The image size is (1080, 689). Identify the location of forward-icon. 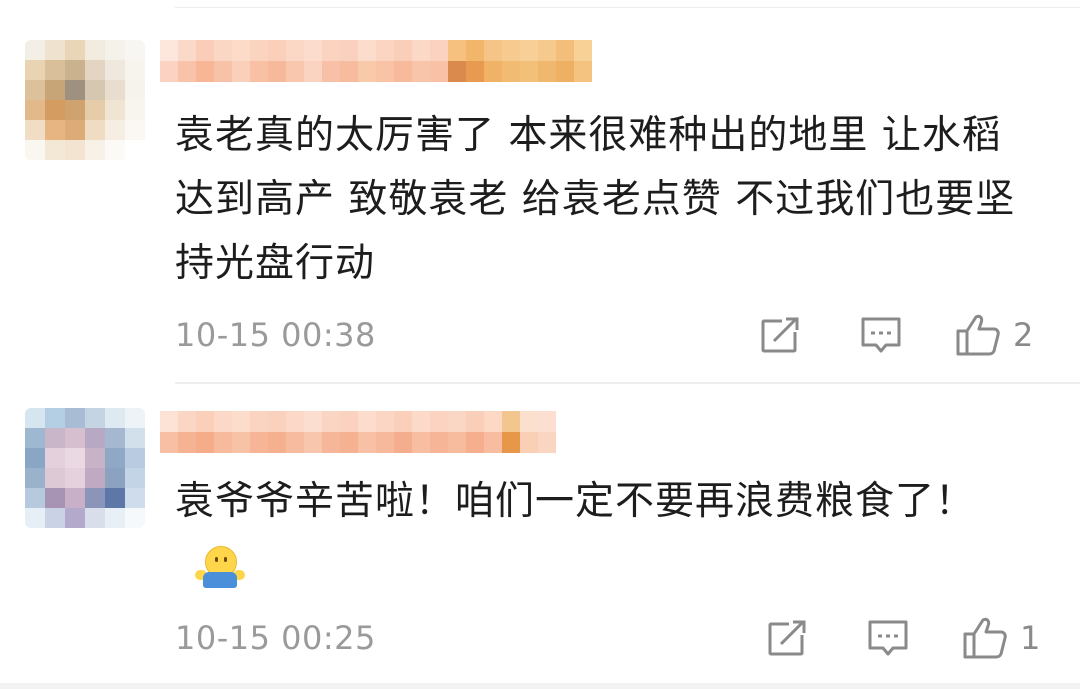
(780, 335).